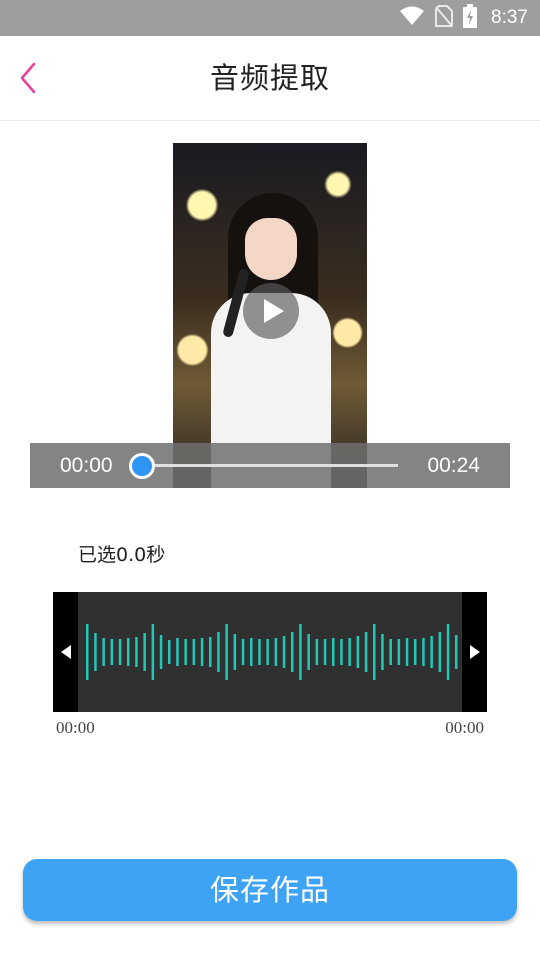 This screenshot has height=960, width=540. What do you see at coordinates (470, 18) in the screenshot?
I see `battery-charging-icon` at bounding box center [470, 18].